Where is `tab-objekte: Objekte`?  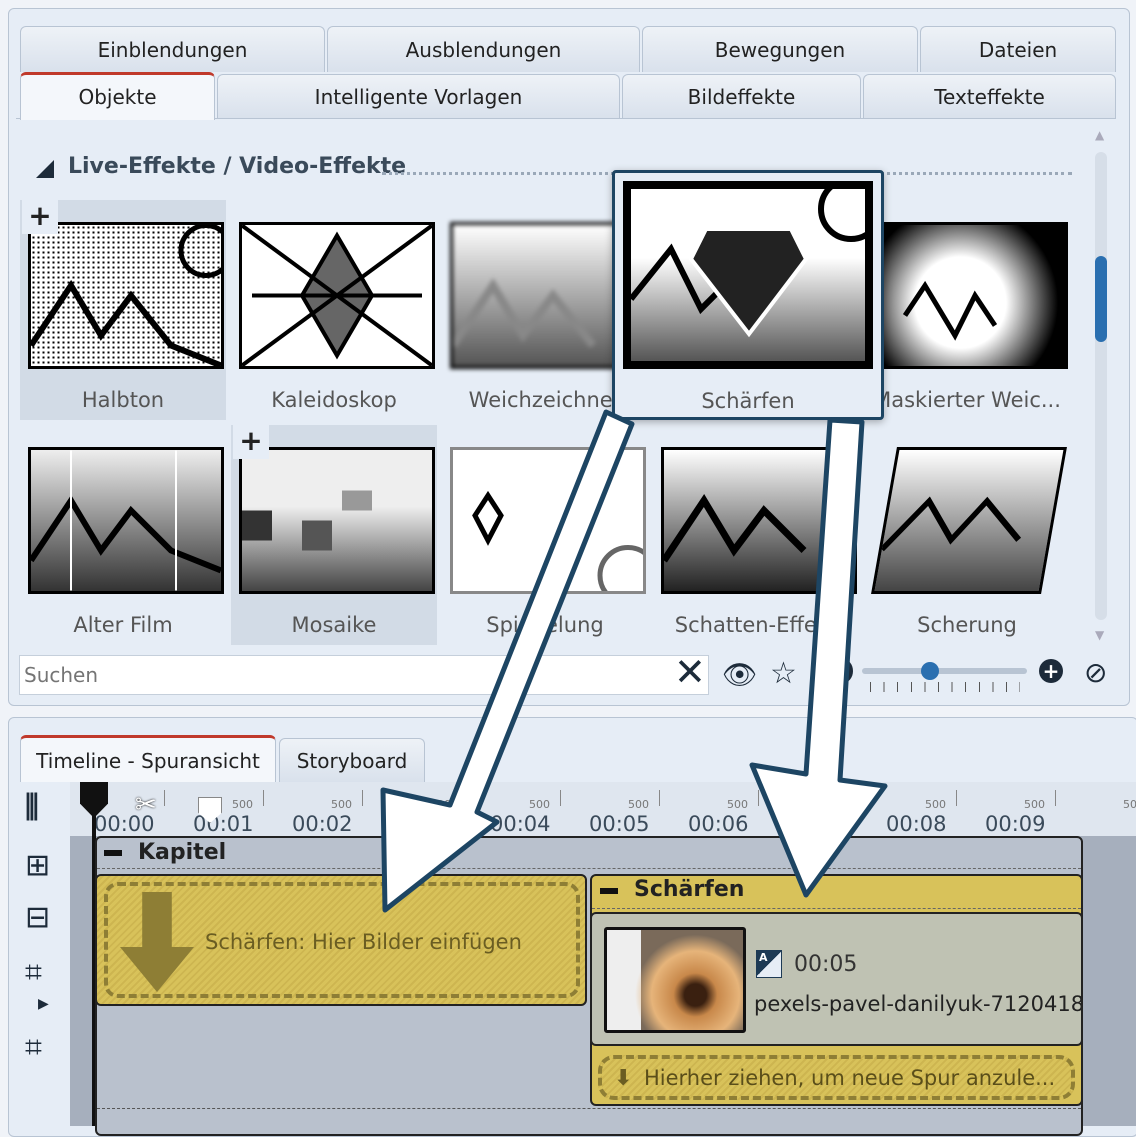 tab-objekte: Objekte is located at coordinates (117, 96).